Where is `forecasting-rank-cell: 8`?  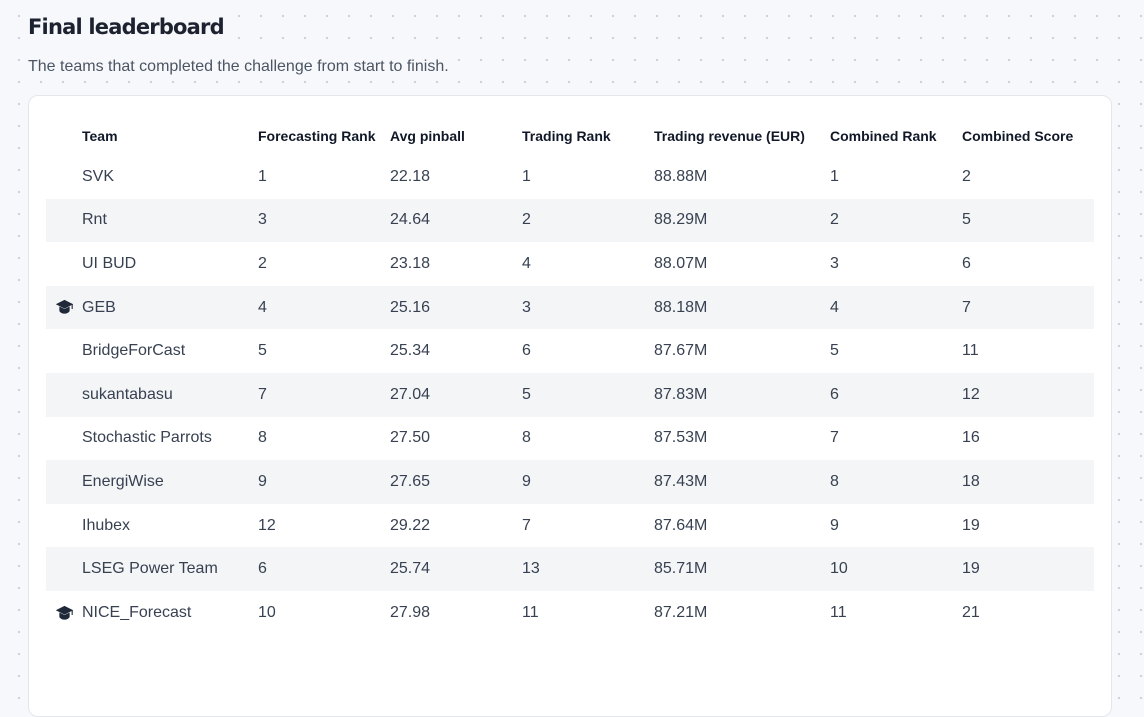 forecasting-rank-cell: 8 is located at coordinates (262, 438).